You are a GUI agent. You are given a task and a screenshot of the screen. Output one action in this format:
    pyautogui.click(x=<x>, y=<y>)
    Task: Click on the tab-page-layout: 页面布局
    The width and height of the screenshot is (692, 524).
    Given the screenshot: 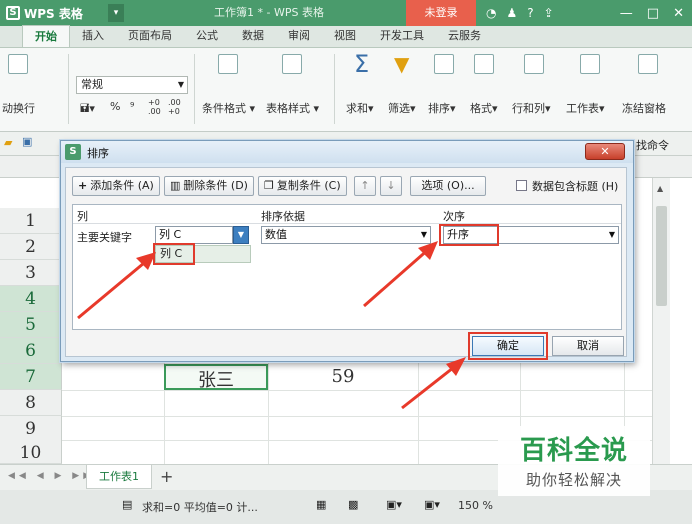 What is the action you would take?
    pyautogui.click(x=150, y=36)
    